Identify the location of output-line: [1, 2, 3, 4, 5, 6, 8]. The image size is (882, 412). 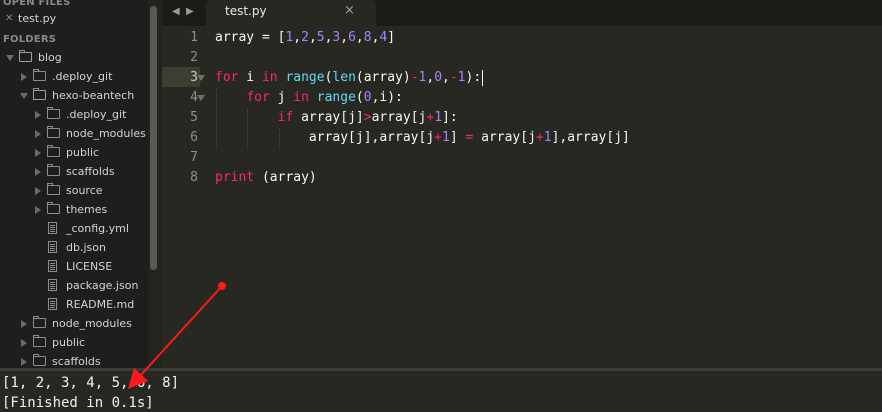
(91, 383).